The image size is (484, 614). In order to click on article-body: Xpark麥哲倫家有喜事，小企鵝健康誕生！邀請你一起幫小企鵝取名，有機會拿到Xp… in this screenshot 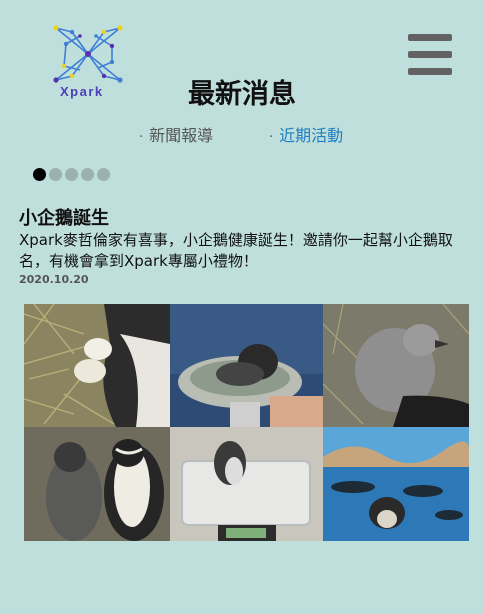, I will do `click(236, 250)`.